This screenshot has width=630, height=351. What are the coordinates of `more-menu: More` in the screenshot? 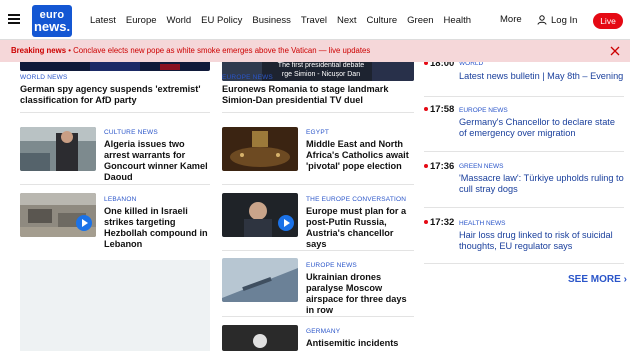 It's located at (511, 20).